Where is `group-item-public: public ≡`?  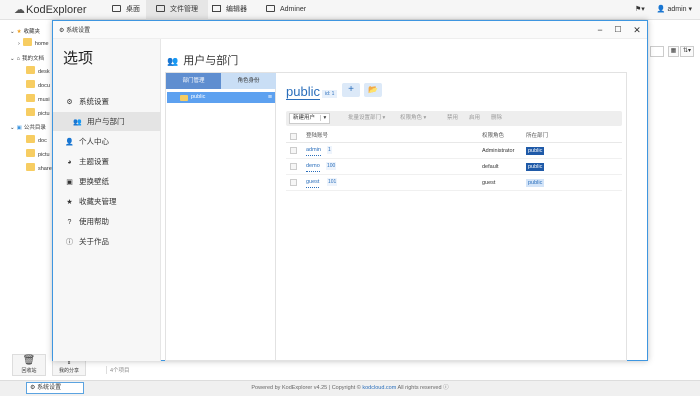
group-item-public: public ≡ is located at coordinates (221, 97).